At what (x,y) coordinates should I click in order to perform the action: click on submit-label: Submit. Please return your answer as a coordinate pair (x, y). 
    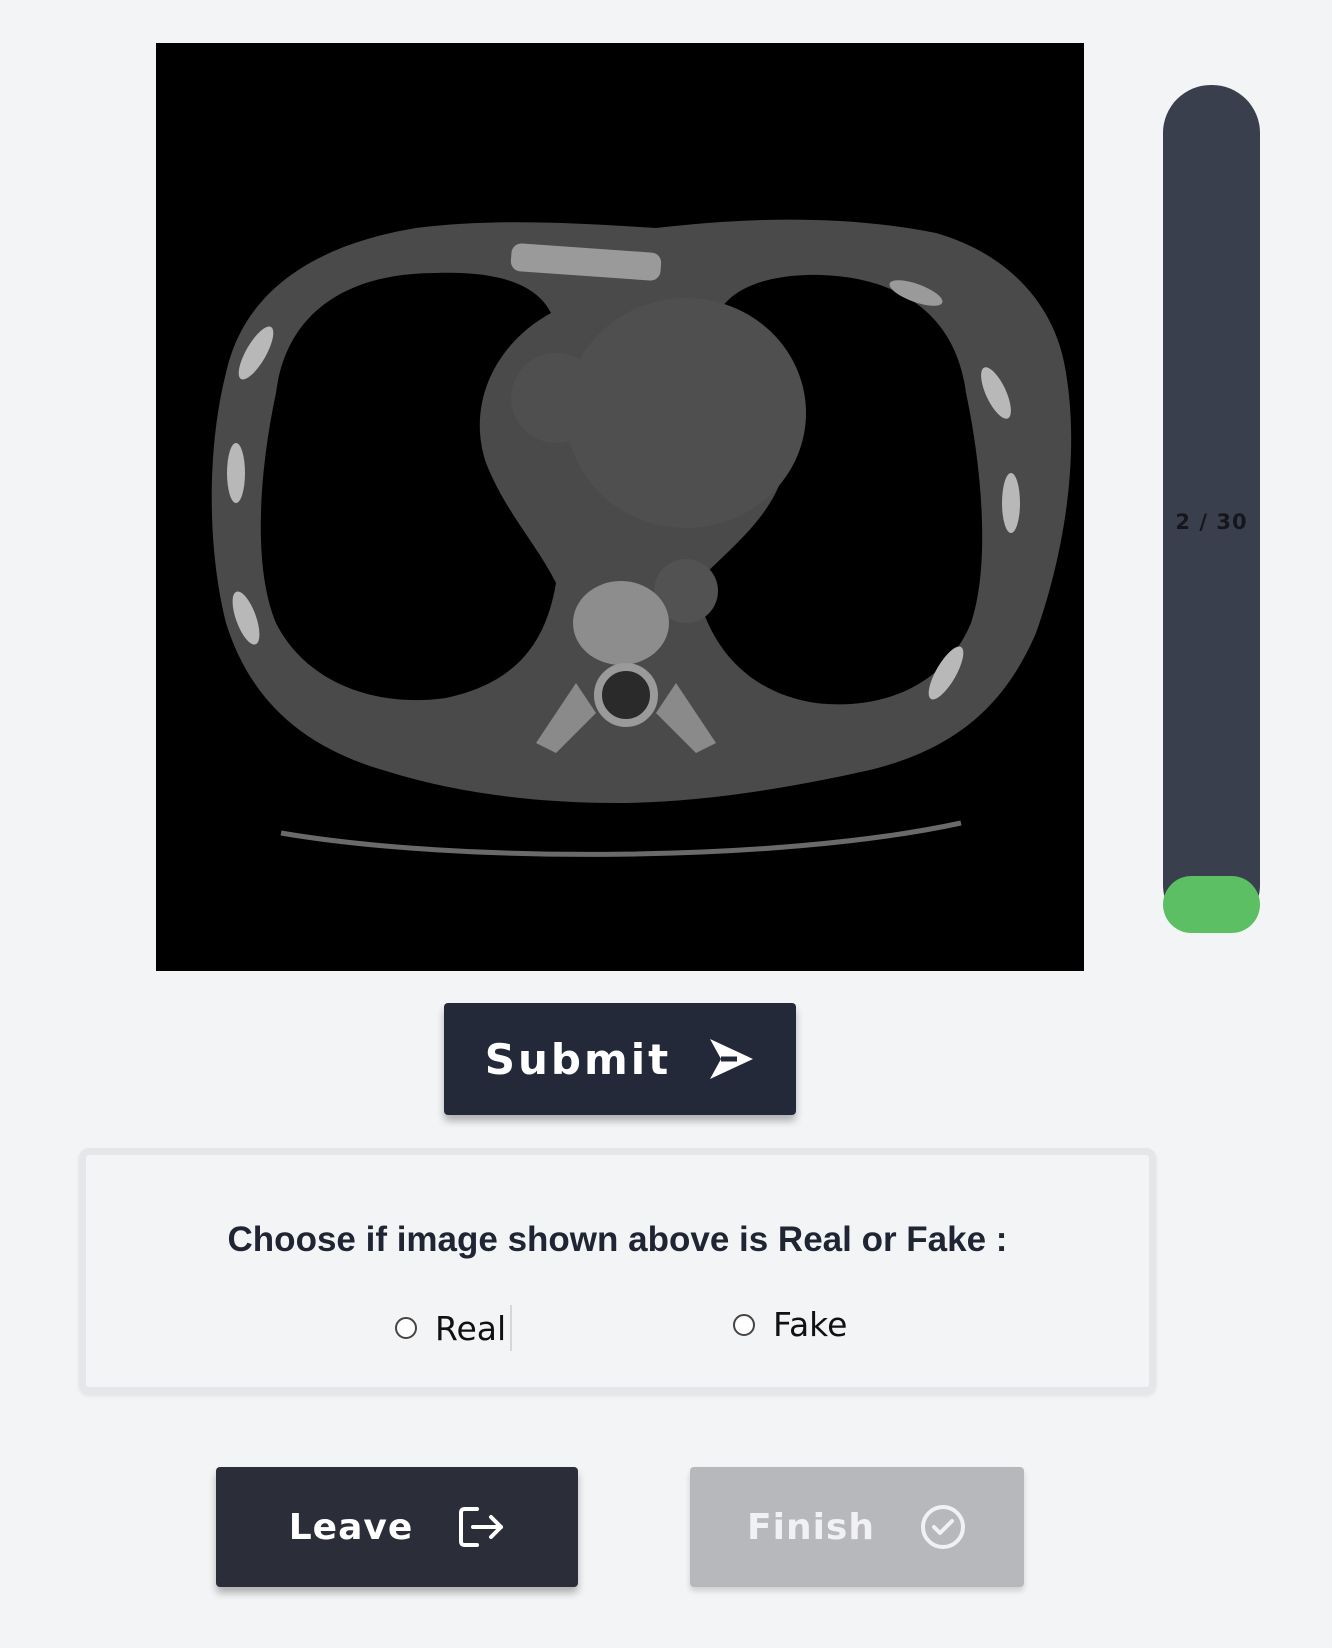
    Looking at the image, I should click on (578, 1059).